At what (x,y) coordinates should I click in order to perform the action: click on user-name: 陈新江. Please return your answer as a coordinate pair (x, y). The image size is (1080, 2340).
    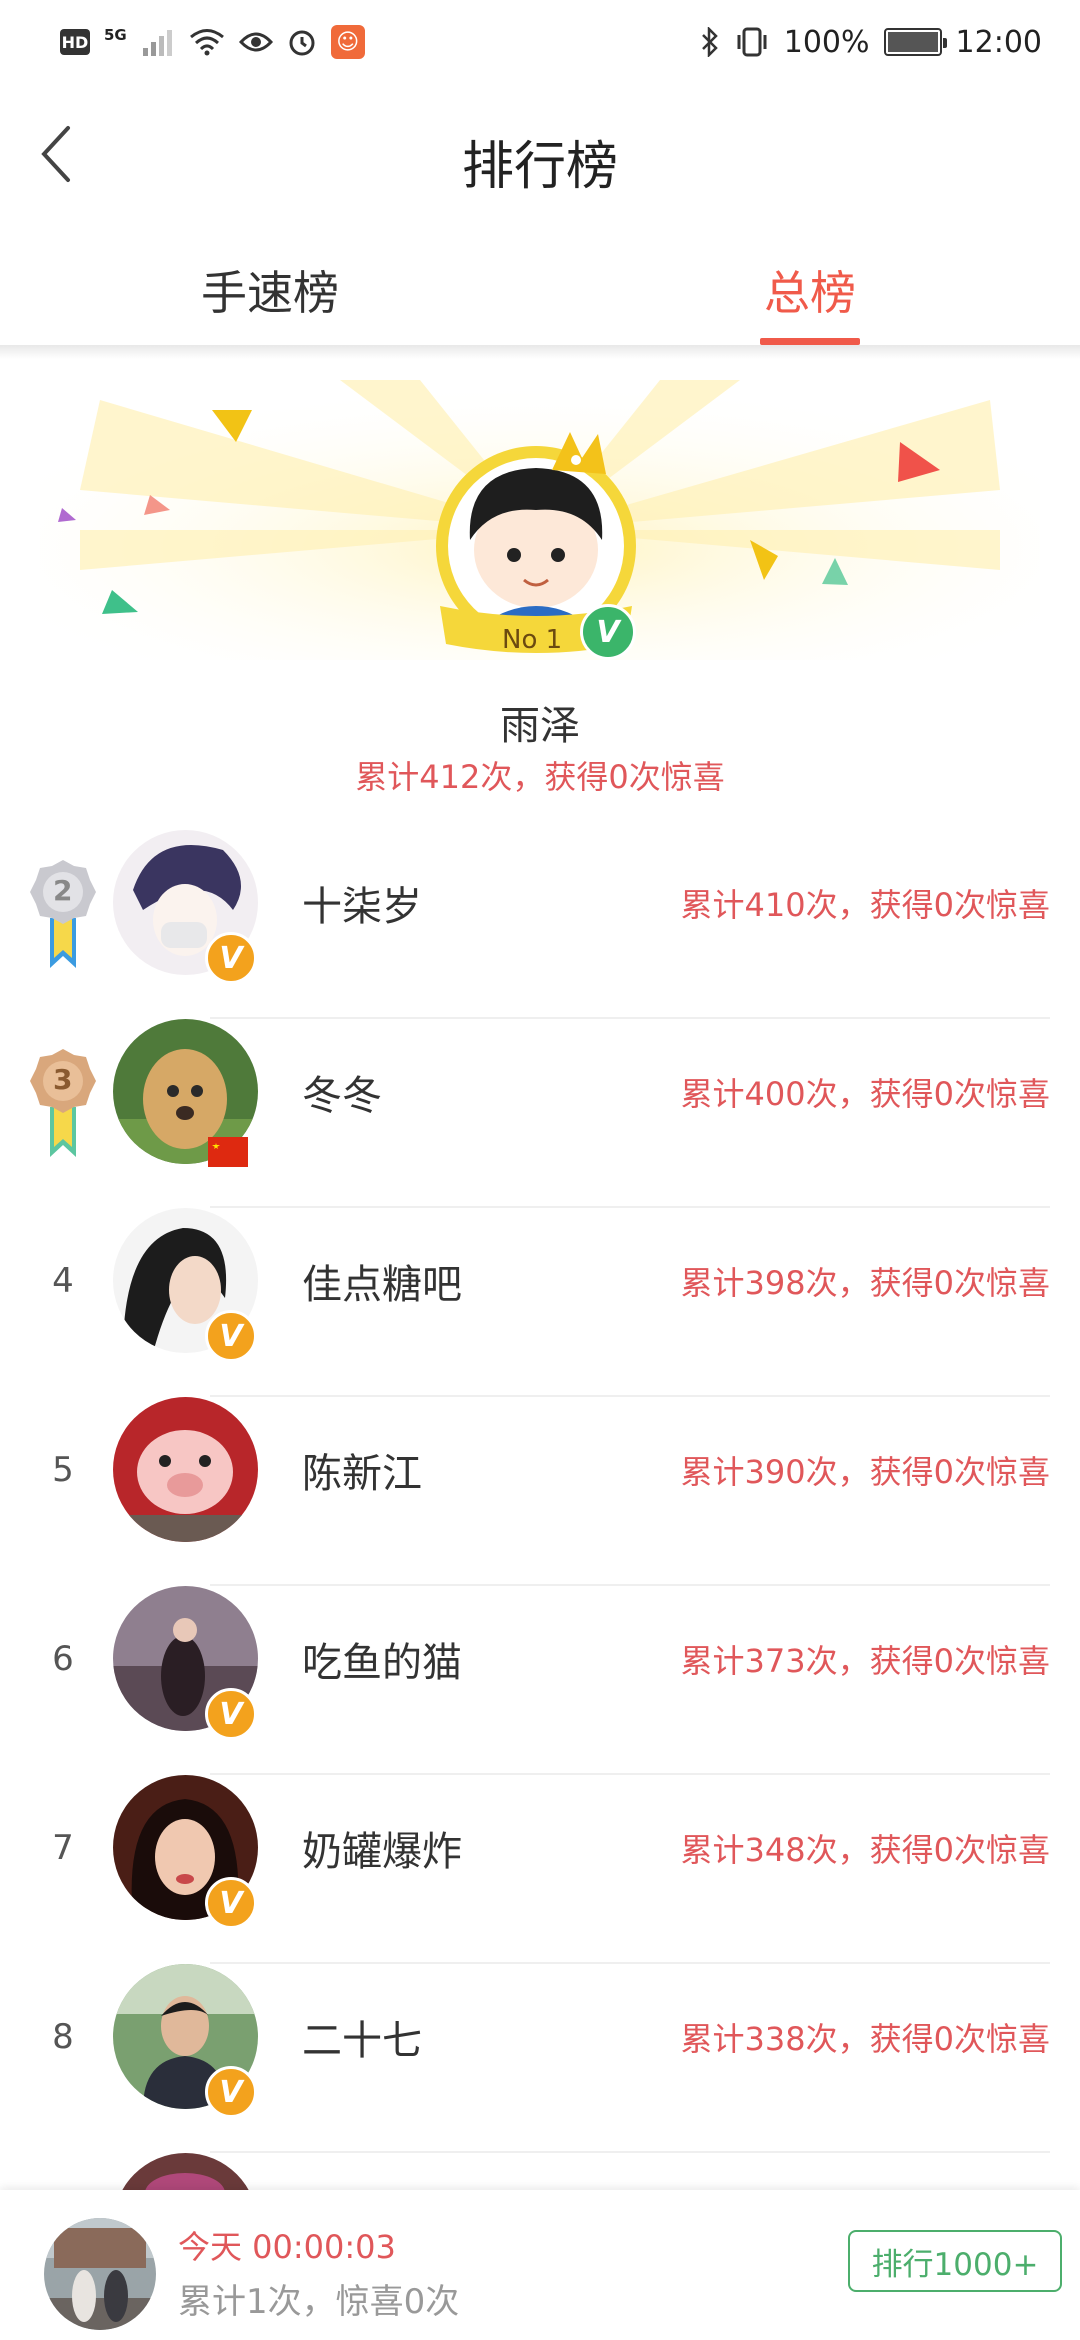
    Looking at the image, I should click on (362, 1473).